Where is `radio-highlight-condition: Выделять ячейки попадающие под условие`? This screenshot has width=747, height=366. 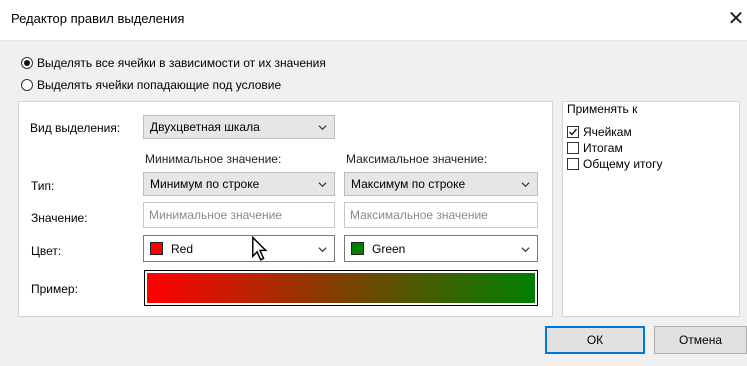
radio-highlight-condition: Выделять ячейки попадающие под условие is located at coordinates (151, 85).